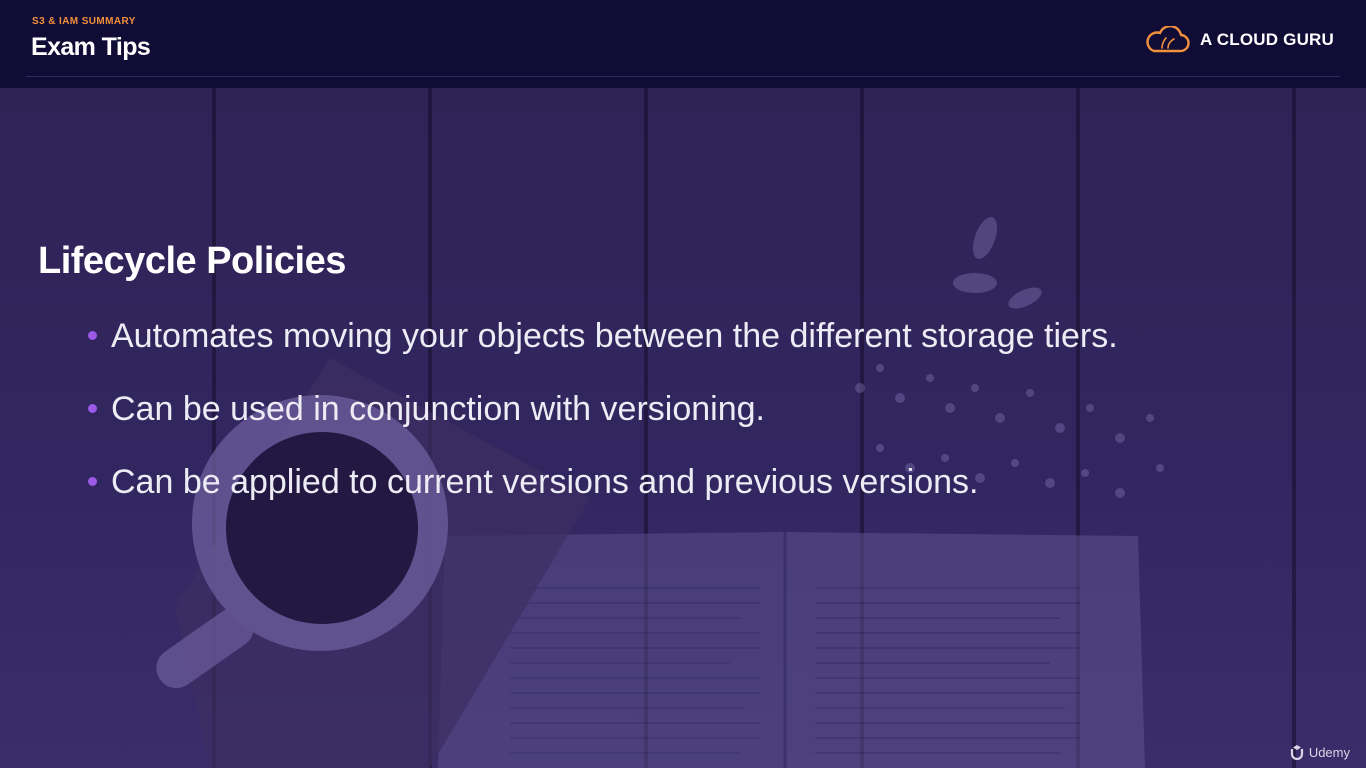 The height and width of the screenshot is (768, 1366). I want to click on cloud-logo-icon, so click(1168, 39).